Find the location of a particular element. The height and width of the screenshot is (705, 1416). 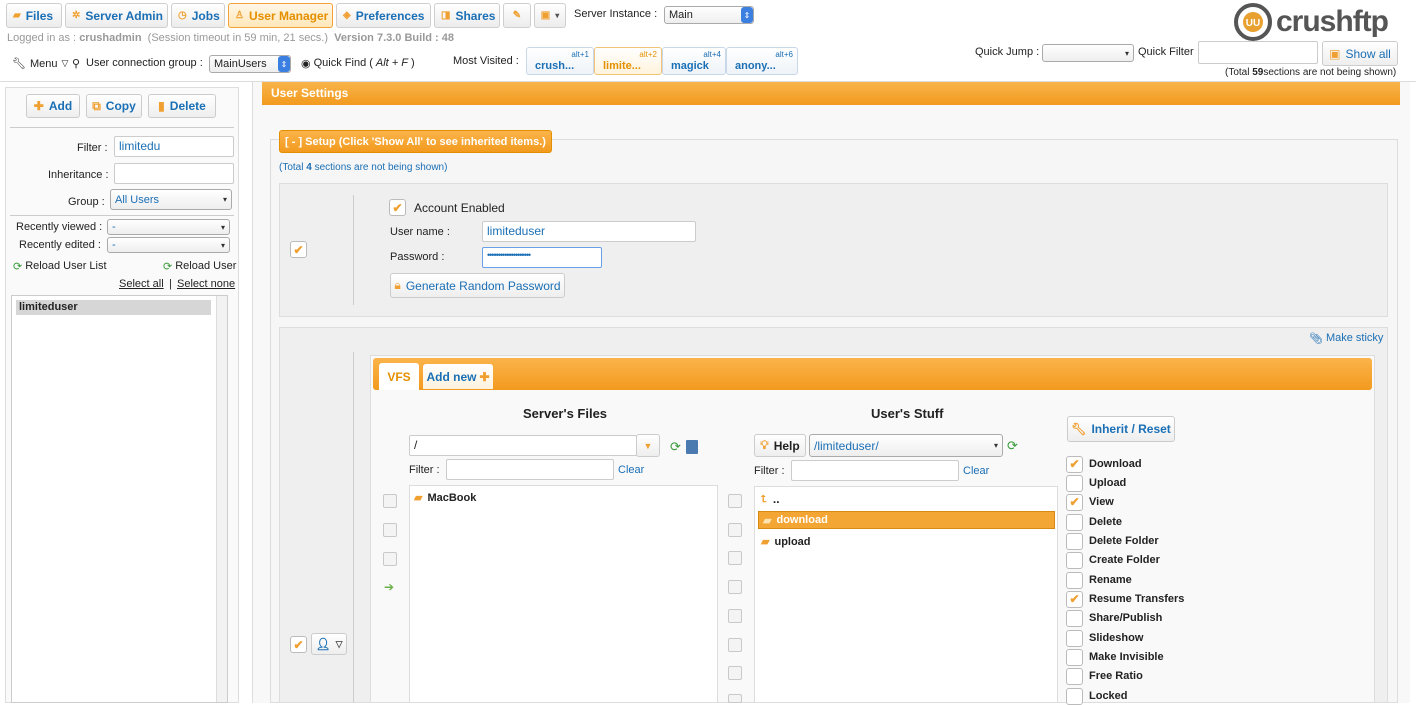

bookmark-icon is located at coordinates (692, 447).